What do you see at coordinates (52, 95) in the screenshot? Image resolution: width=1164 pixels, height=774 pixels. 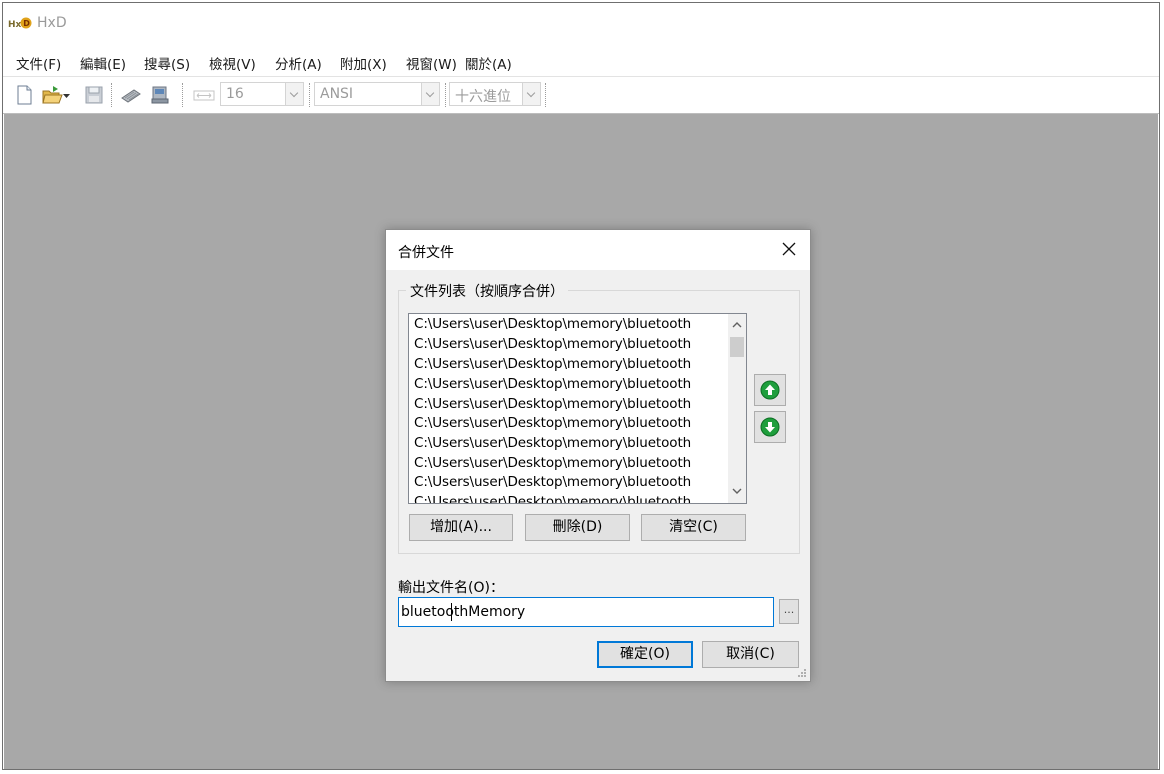 I see `open-folder-icon` at bounding box center [52, 95].